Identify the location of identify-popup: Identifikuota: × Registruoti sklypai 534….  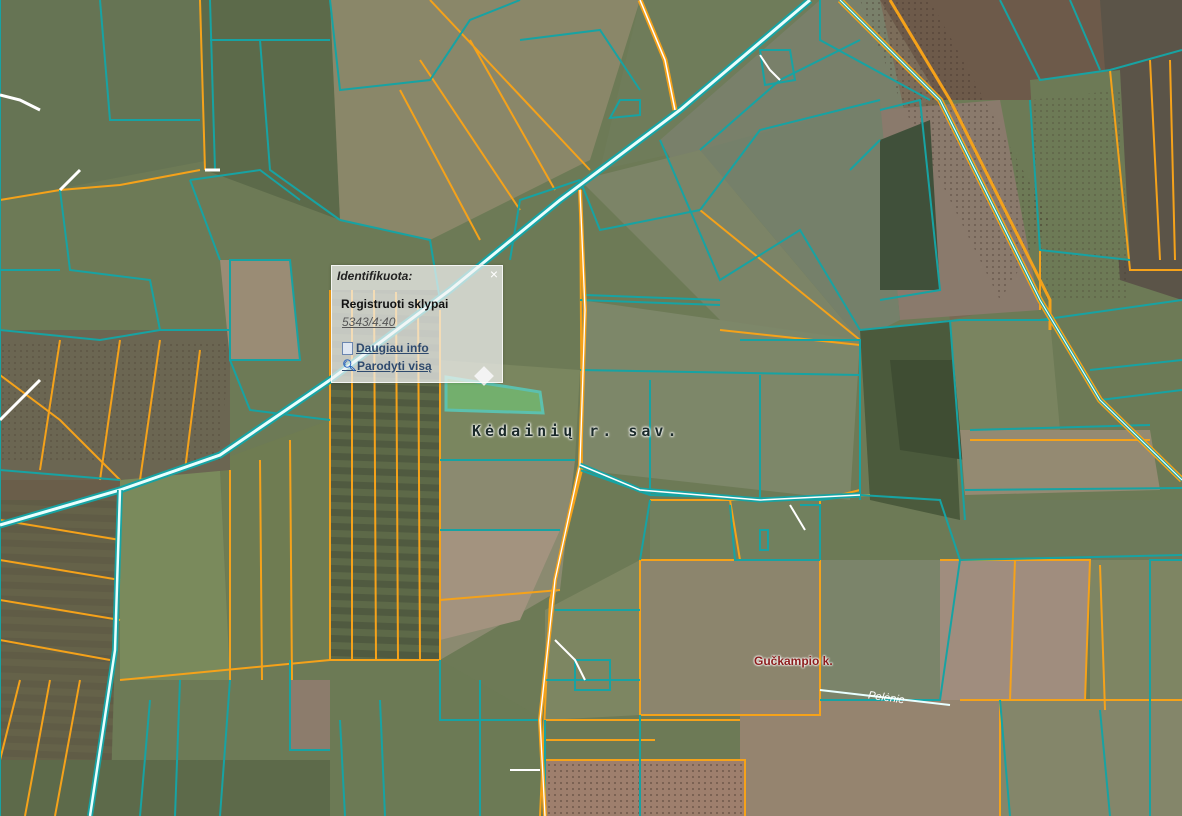
(417, 324).